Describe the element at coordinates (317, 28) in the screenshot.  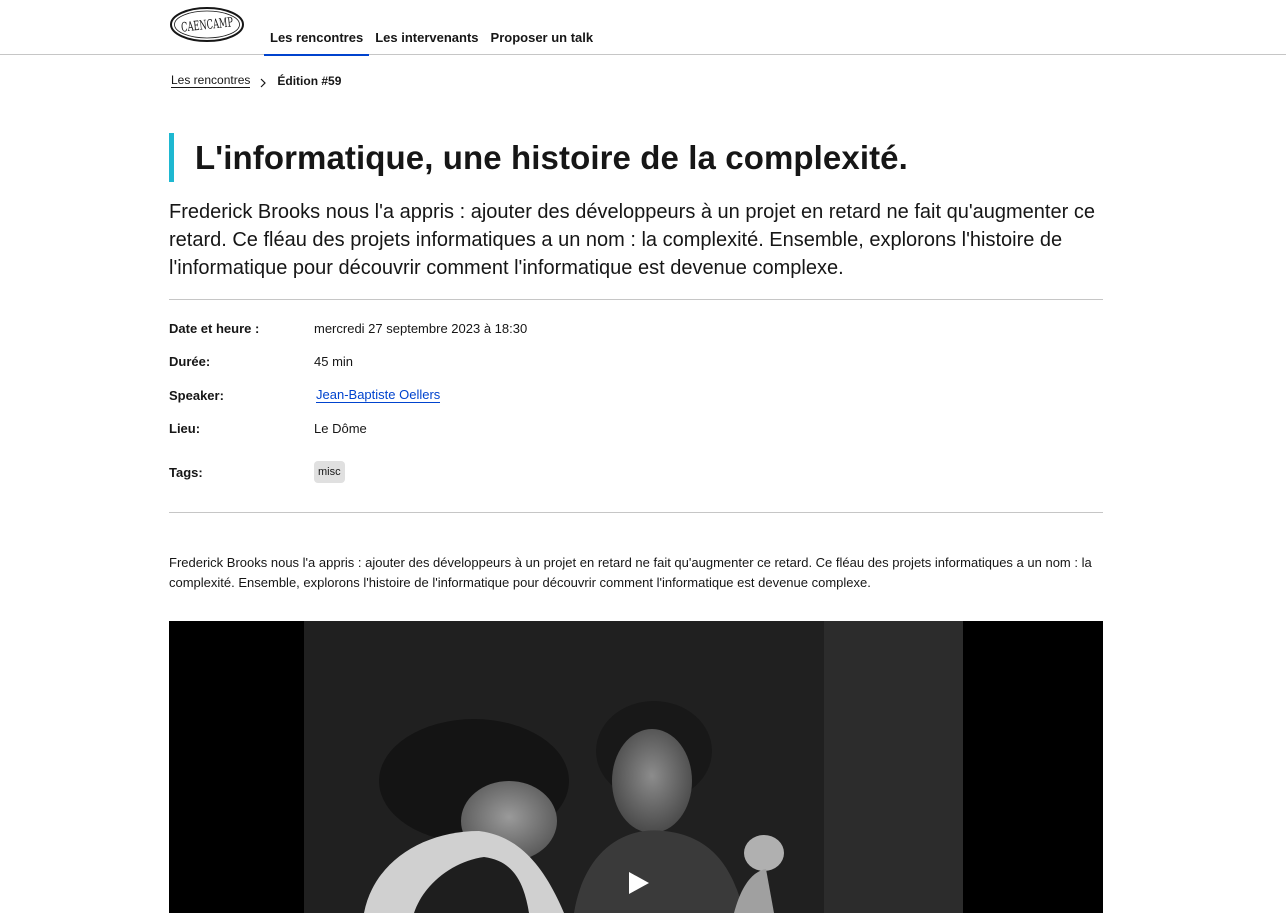
I see `nav-les-rencontres: Les rencontres` at that location.